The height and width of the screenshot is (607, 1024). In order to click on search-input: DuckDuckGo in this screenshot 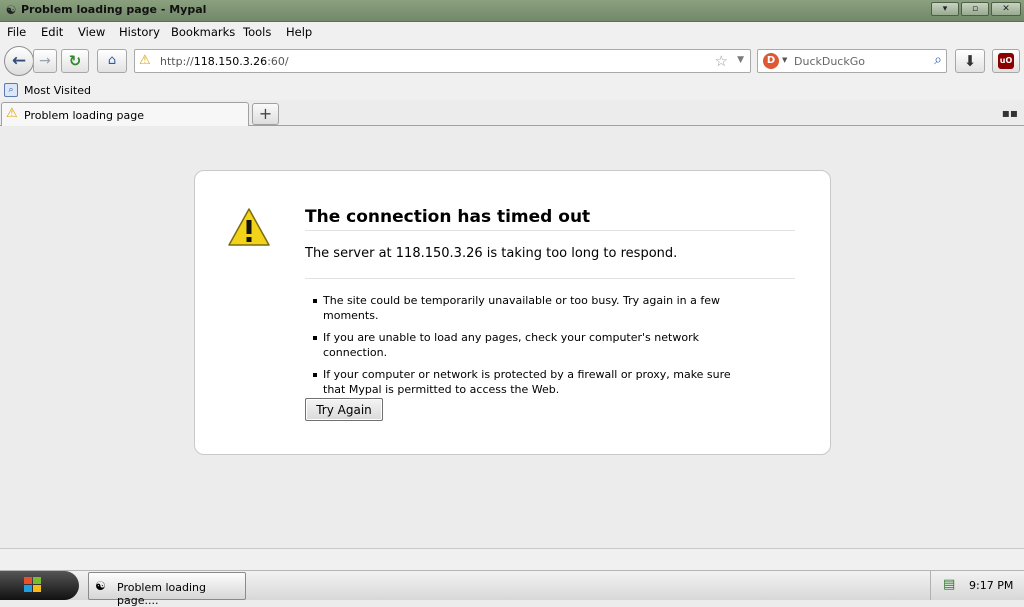, I will do `click(829, 61)`.